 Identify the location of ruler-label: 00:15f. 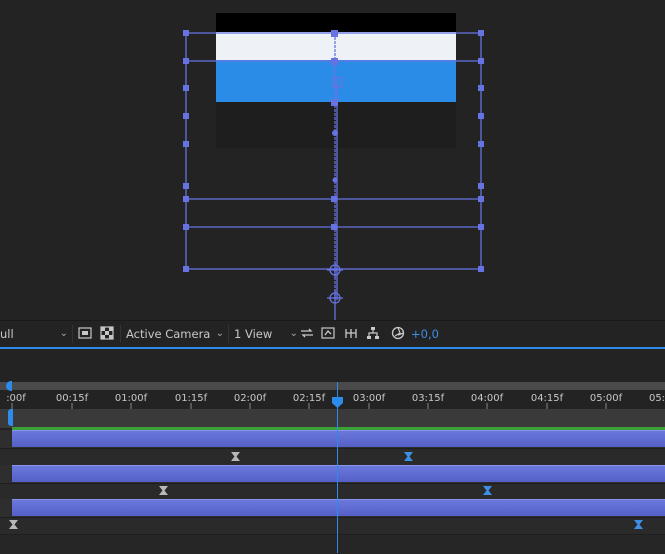
(72, 398).